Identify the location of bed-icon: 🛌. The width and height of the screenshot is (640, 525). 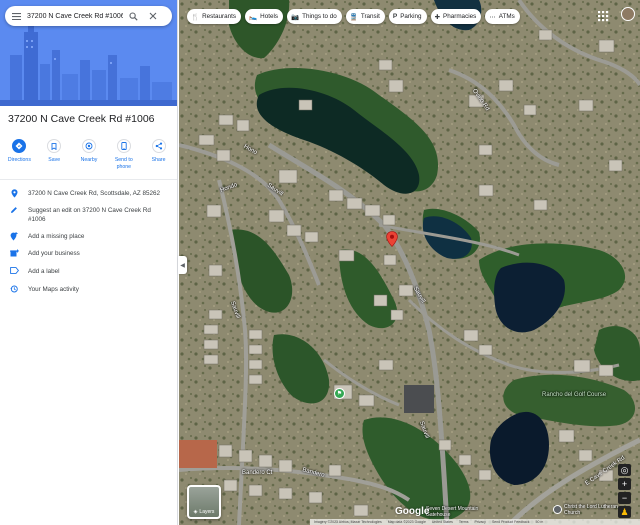
(253, 17).